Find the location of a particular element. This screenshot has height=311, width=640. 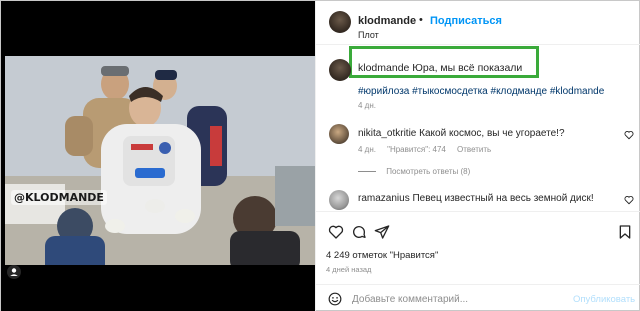

caption-time: 4 дн. is located at coordinates (367, 105).